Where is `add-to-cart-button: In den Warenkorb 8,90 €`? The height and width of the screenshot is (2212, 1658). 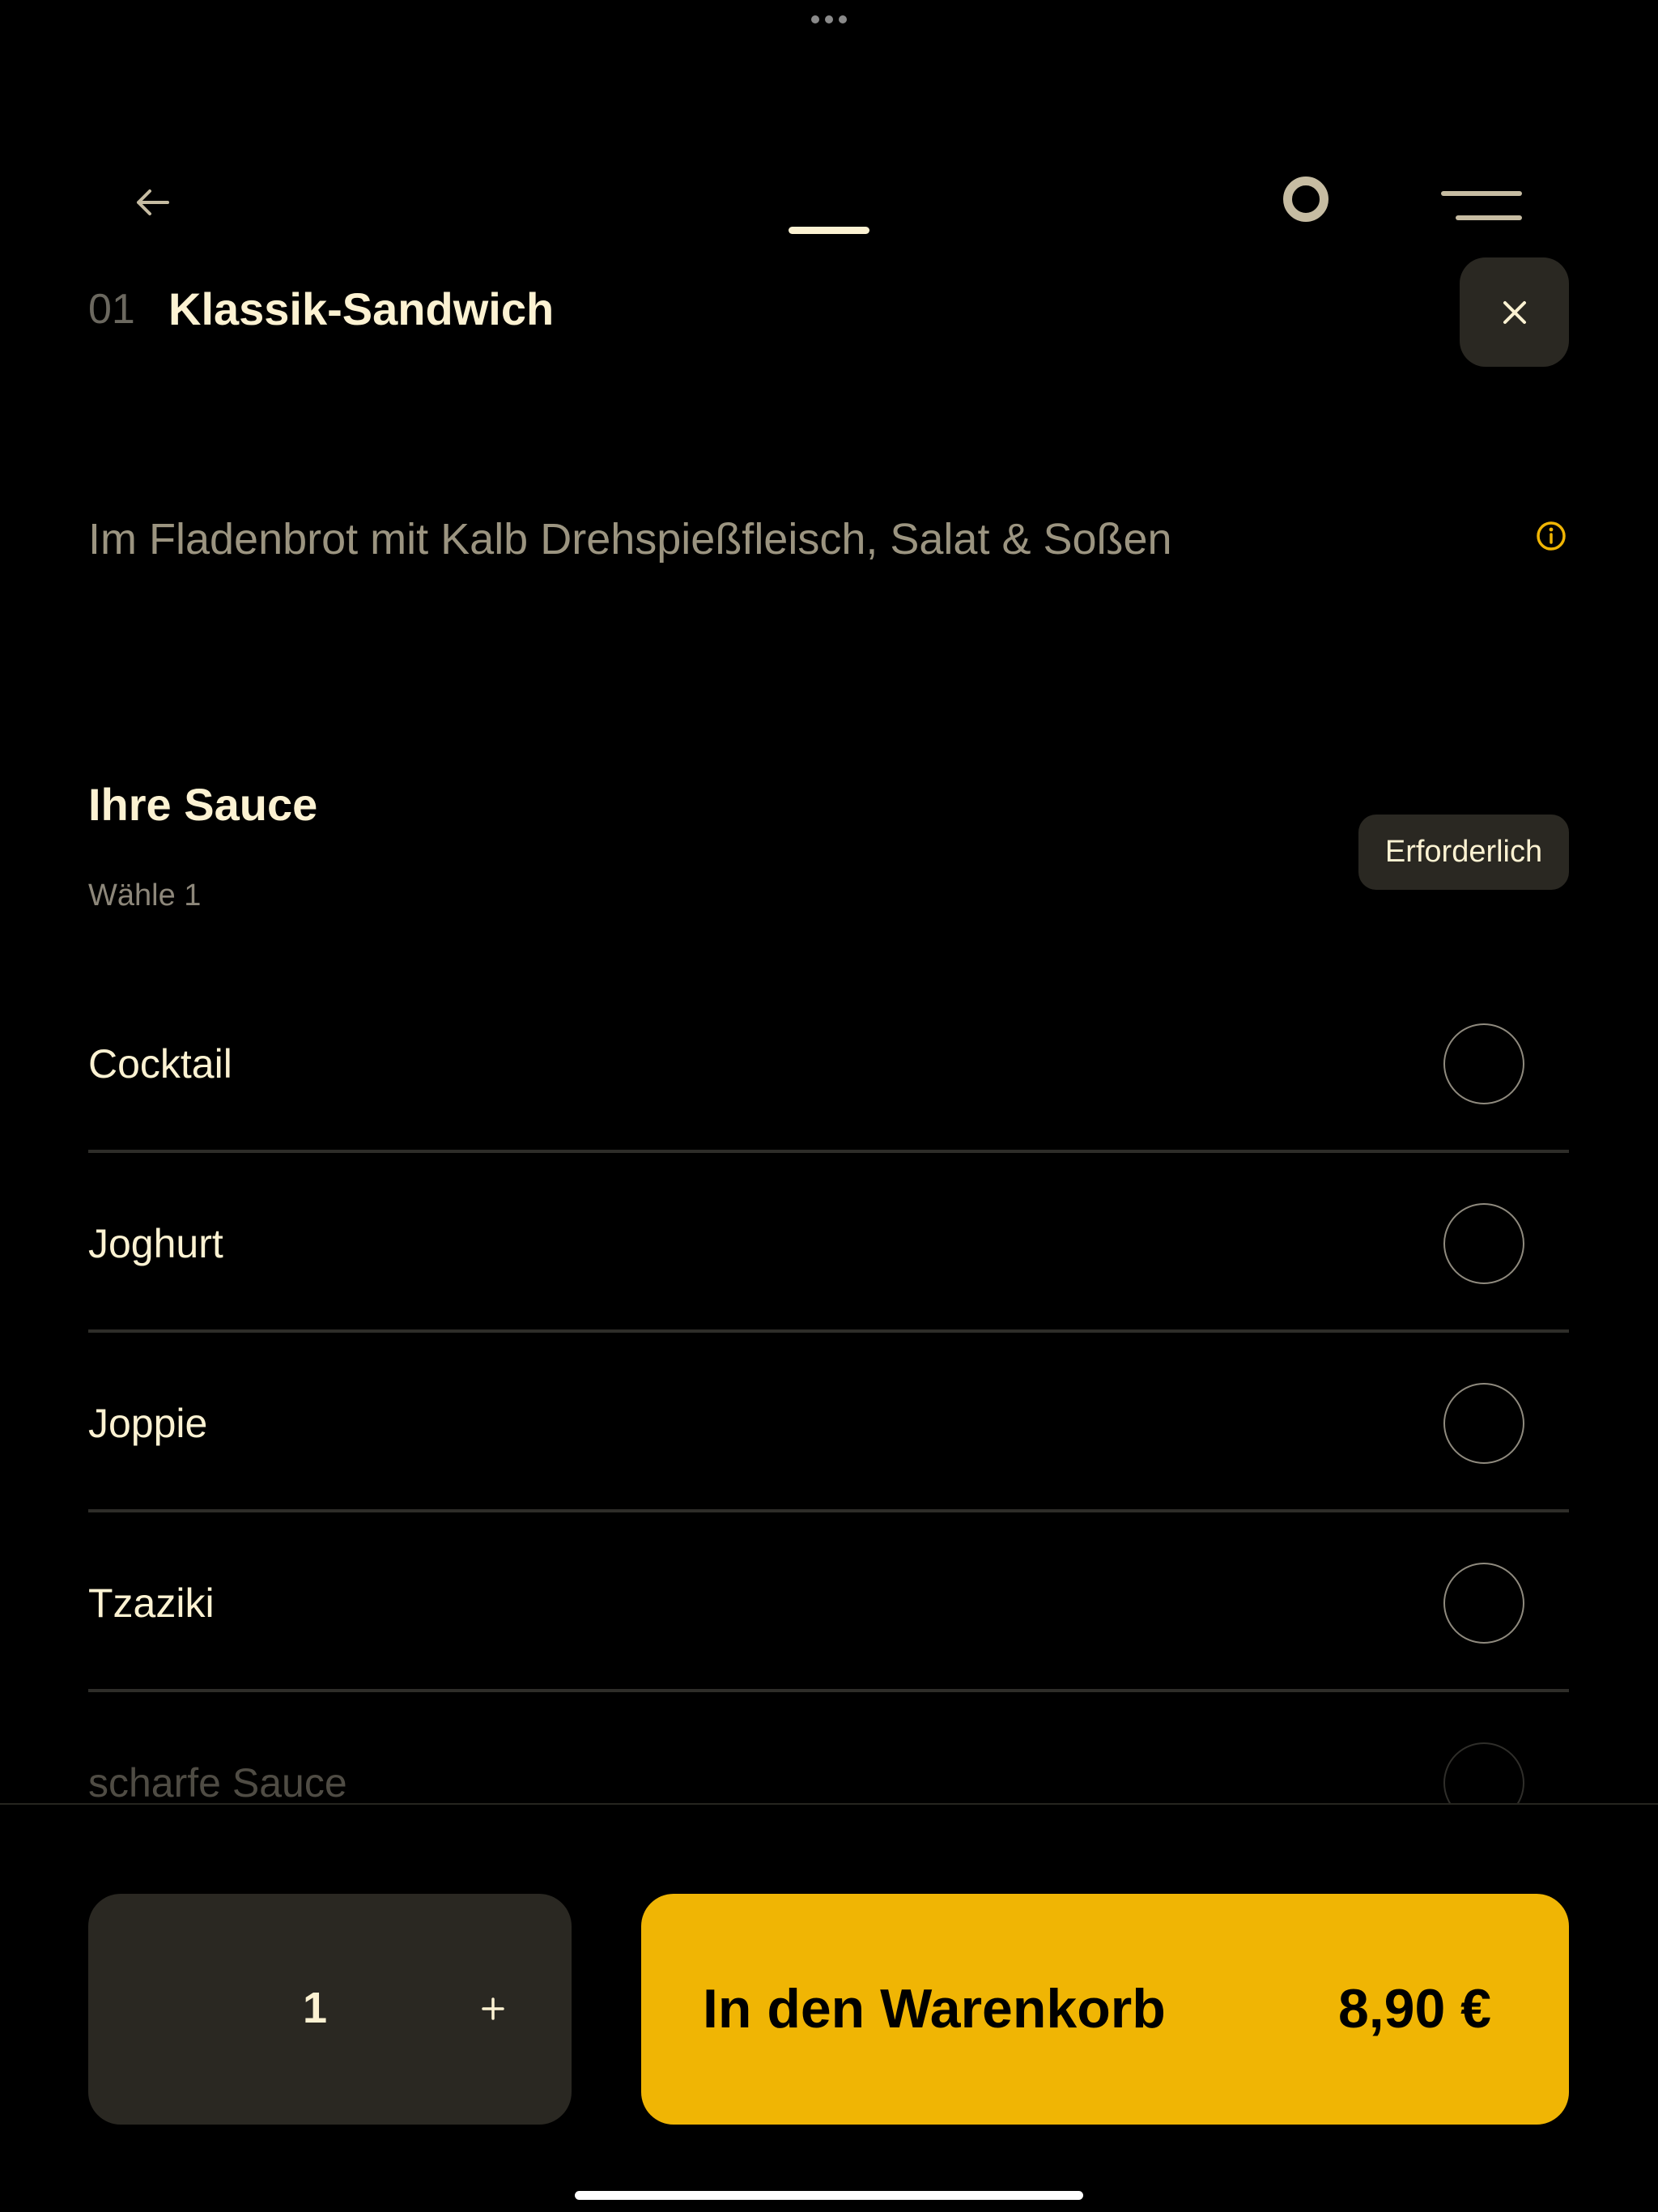 add-to-cart-button: In den Warenkorb 8,90 € is located at coordinates (1105, 2010).